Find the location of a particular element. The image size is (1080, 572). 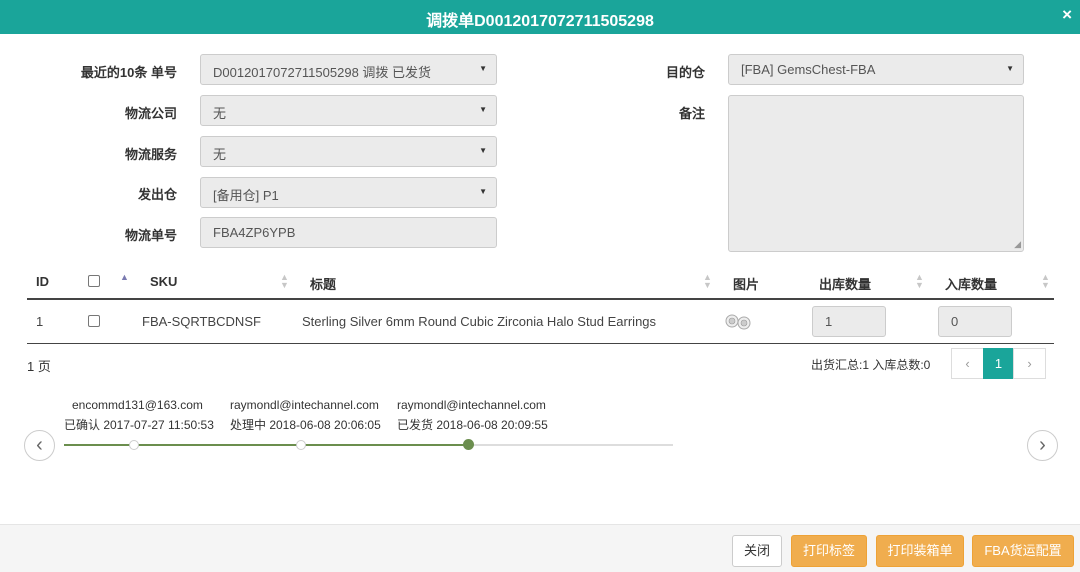

timeline-prev-button: ‹ is located at coordinates (39, 445).